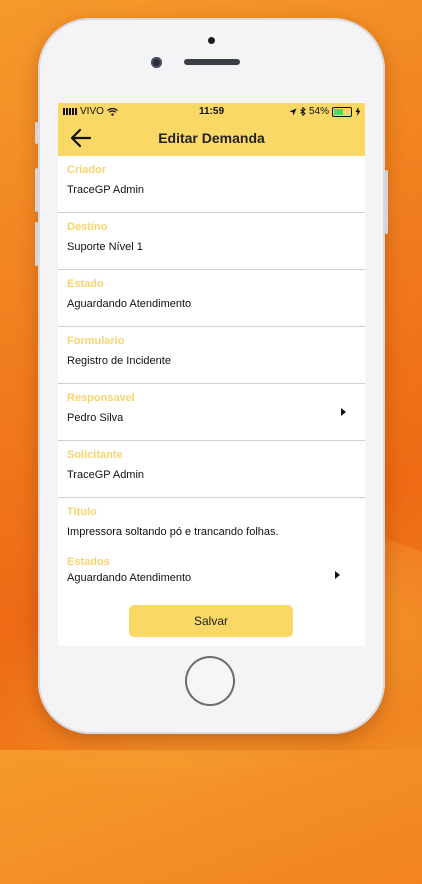 The height and width of the screenshot is (884, 422). Describe the element at coordinates (87, 227) in the screenshot. I see `field-label: Destino` at that location.